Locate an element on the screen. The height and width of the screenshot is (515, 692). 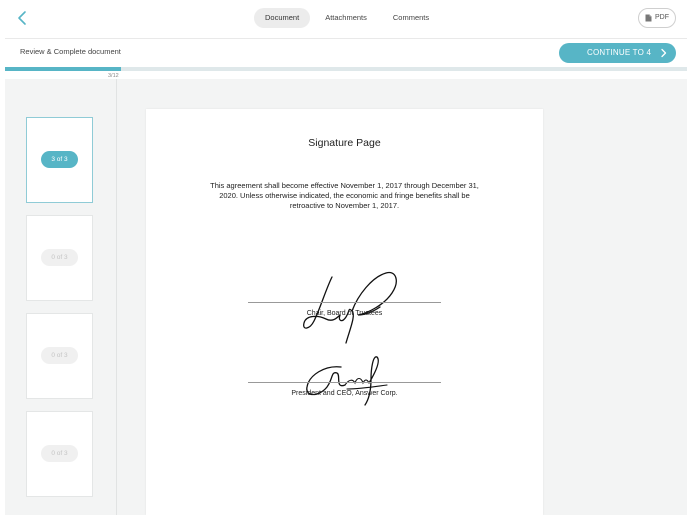
thumbnail-page-2: 0 of 3 is located at coordinates (59, 258).